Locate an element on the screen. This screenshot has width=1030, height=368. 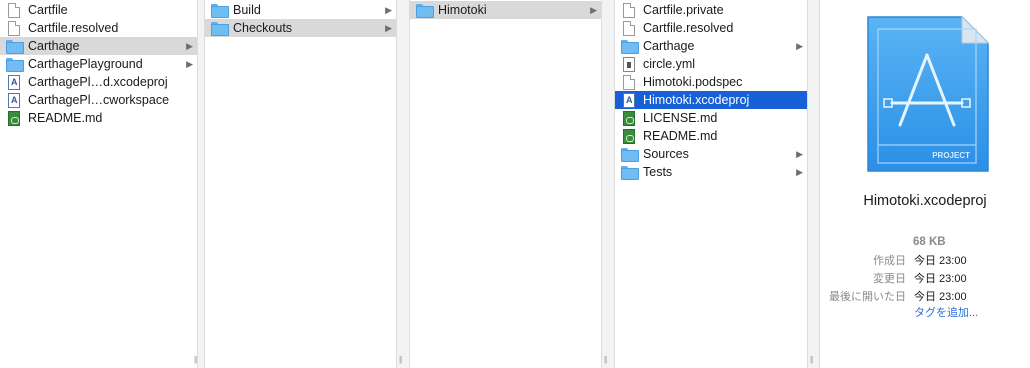
yml-file-icon is located at coordinates (629, 64).